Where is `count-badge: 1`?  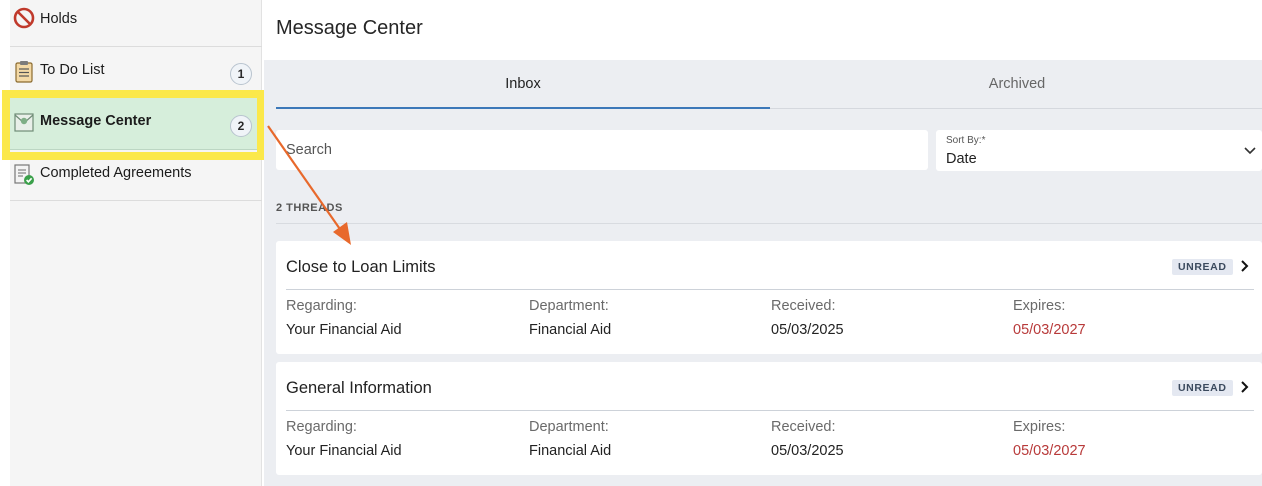
count-badge: 1 is located at coordinates (241, 74).